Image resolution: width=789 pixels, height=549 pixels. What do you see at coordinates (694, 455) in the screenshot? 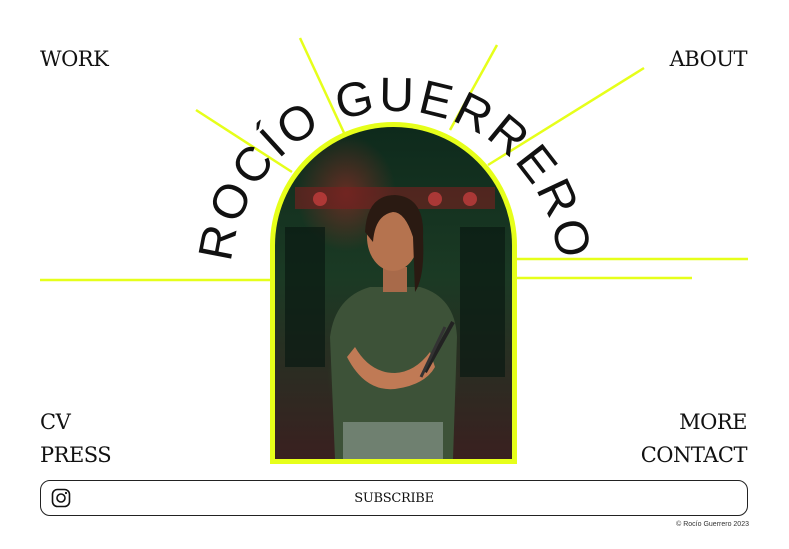
I see `nav-contact: CONTACT` at bounding box center [694, 455].